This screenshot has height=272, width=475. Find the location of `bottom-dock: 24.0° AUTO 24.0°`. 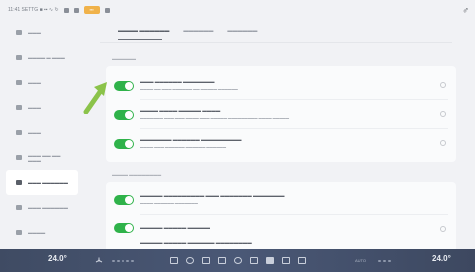

bottom-dock: 24.0° AUTO 24.0° is located at coordinates (237, 260).